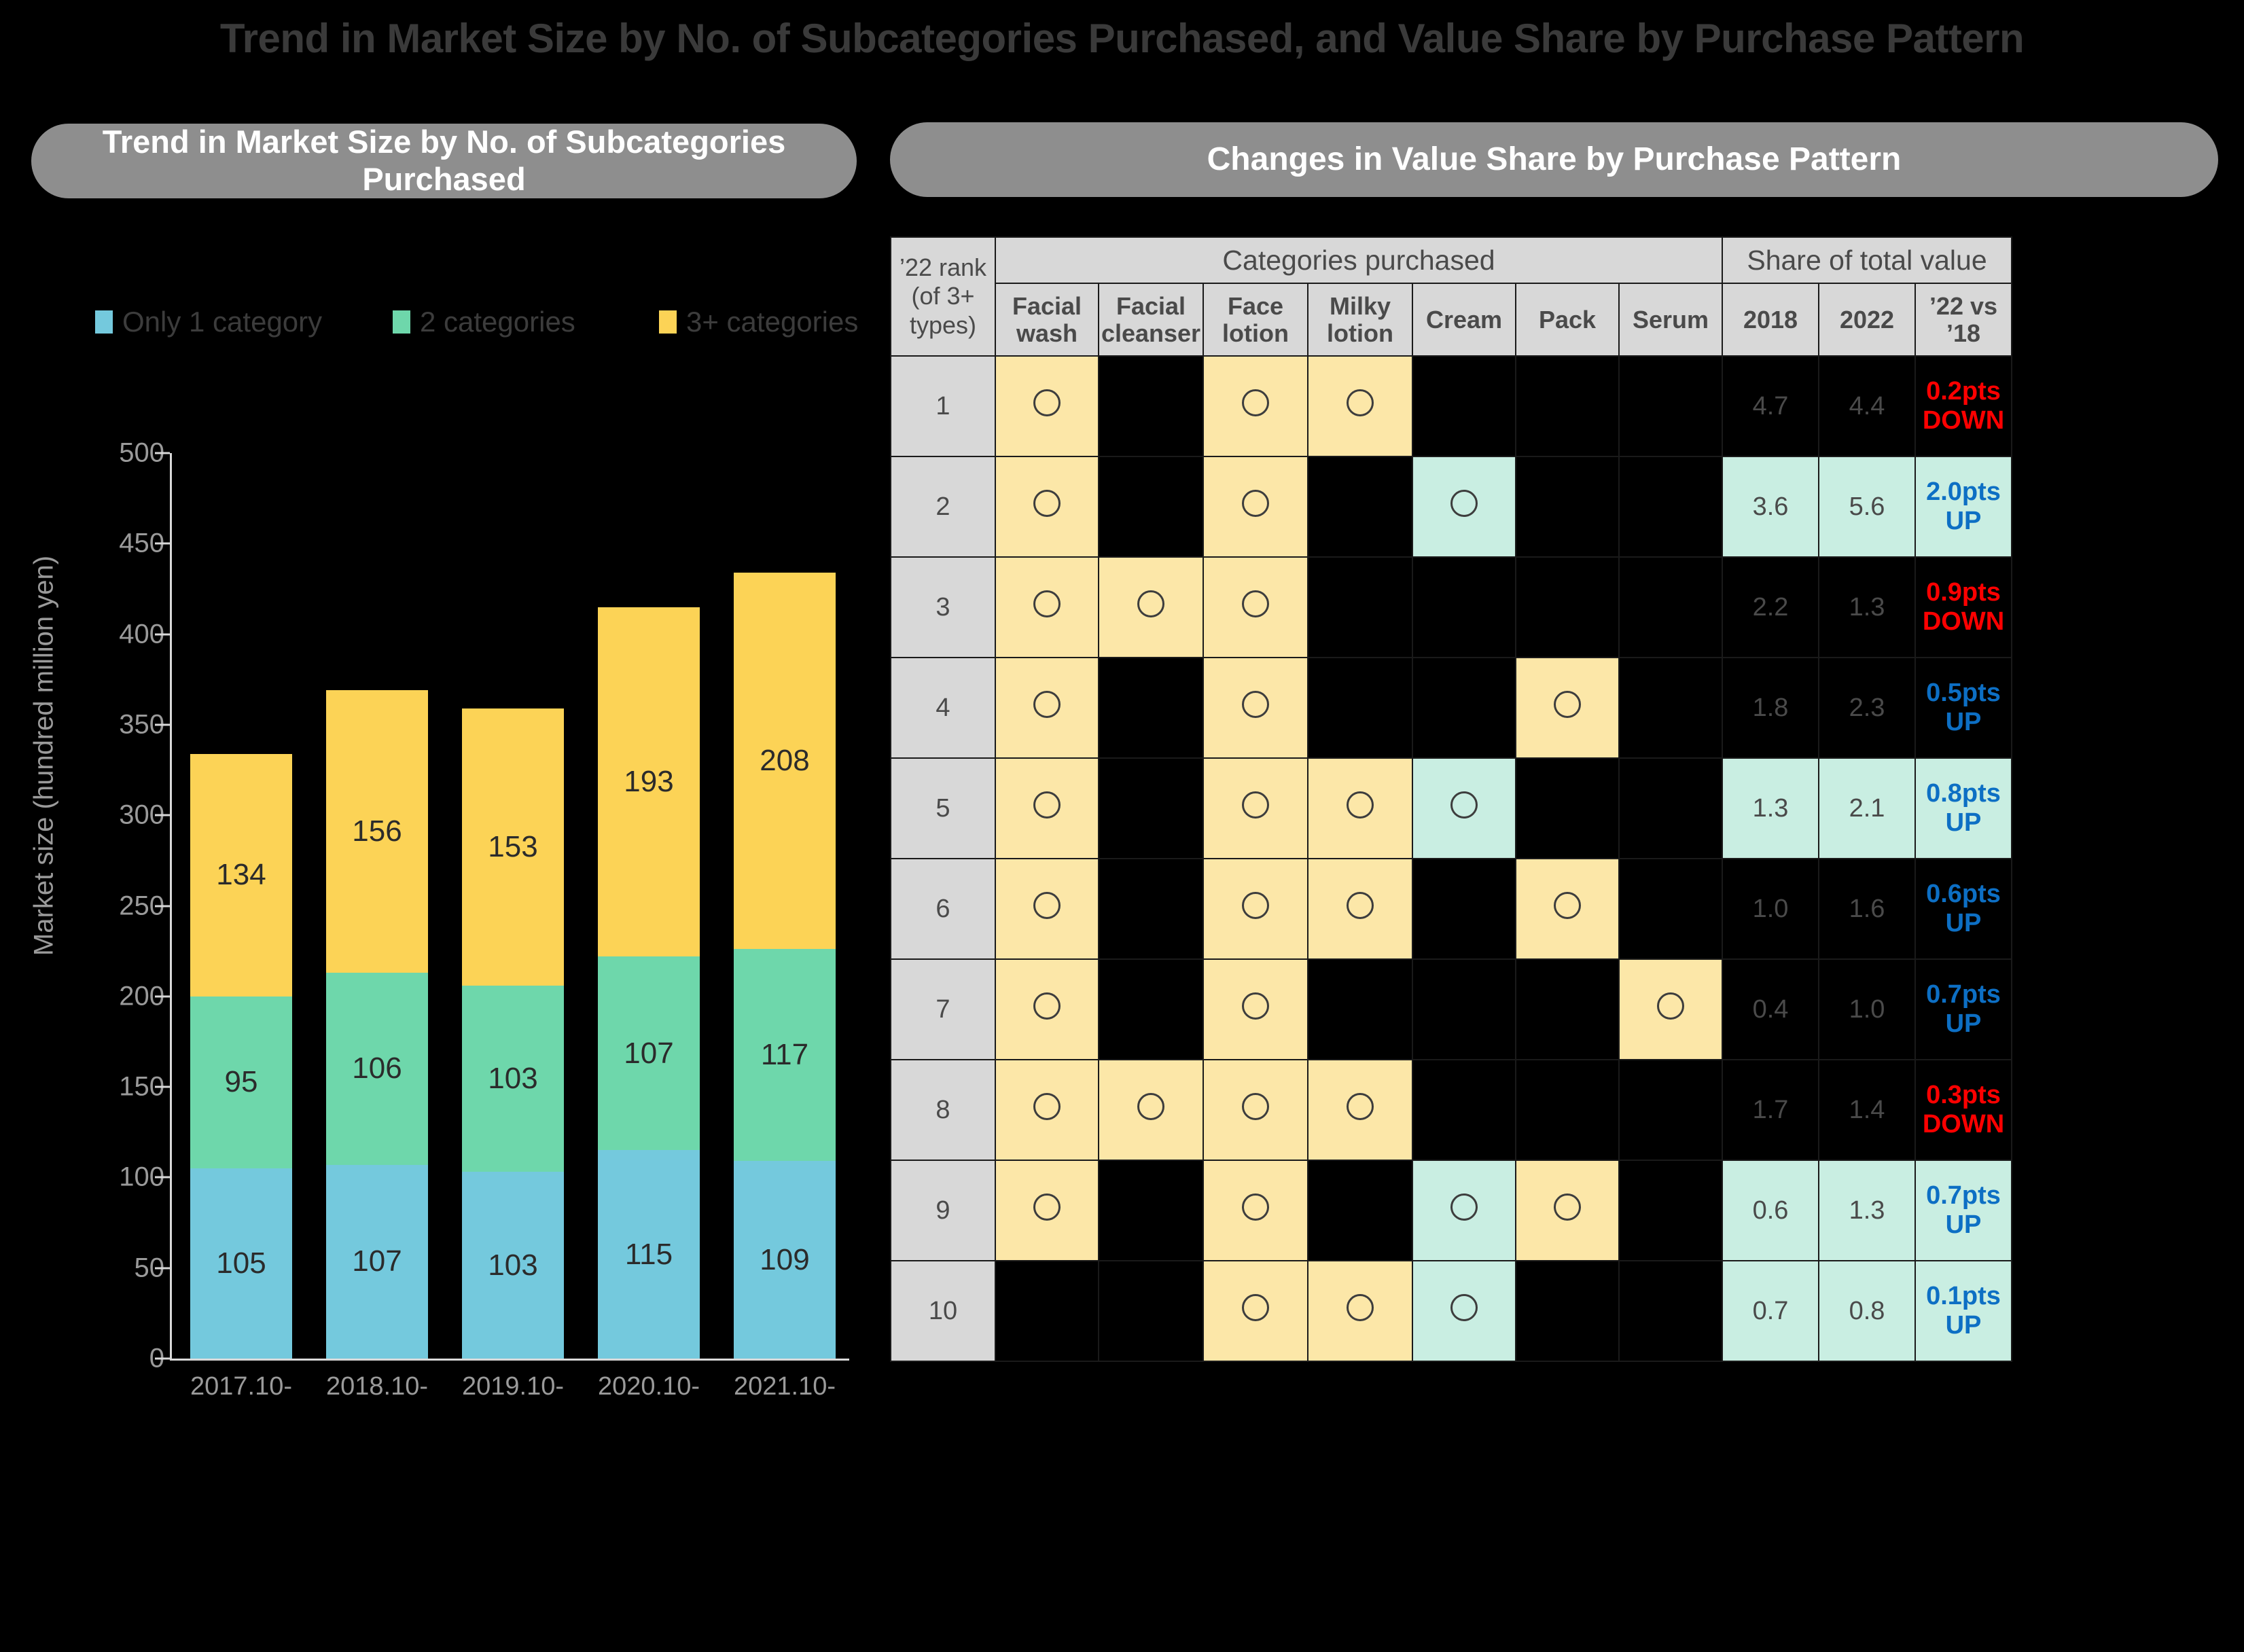 The height and width of the screenshot is (1652, 2244). I want to click on cell-share-2018: 1.8, so click(1770, 708).